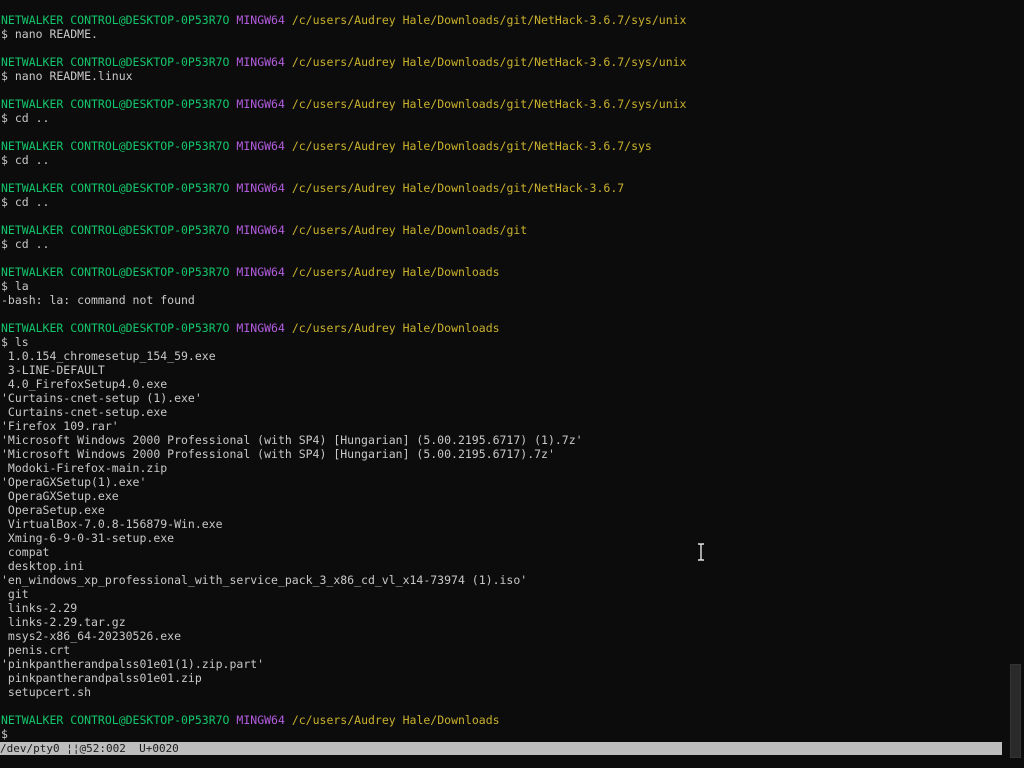 The width and height of the screenshot is (1024, 768). Describe the element at coordinates (84, 468) in the screenshot. I see `output-line: Modoki-Firefox-main.zip` at that location.